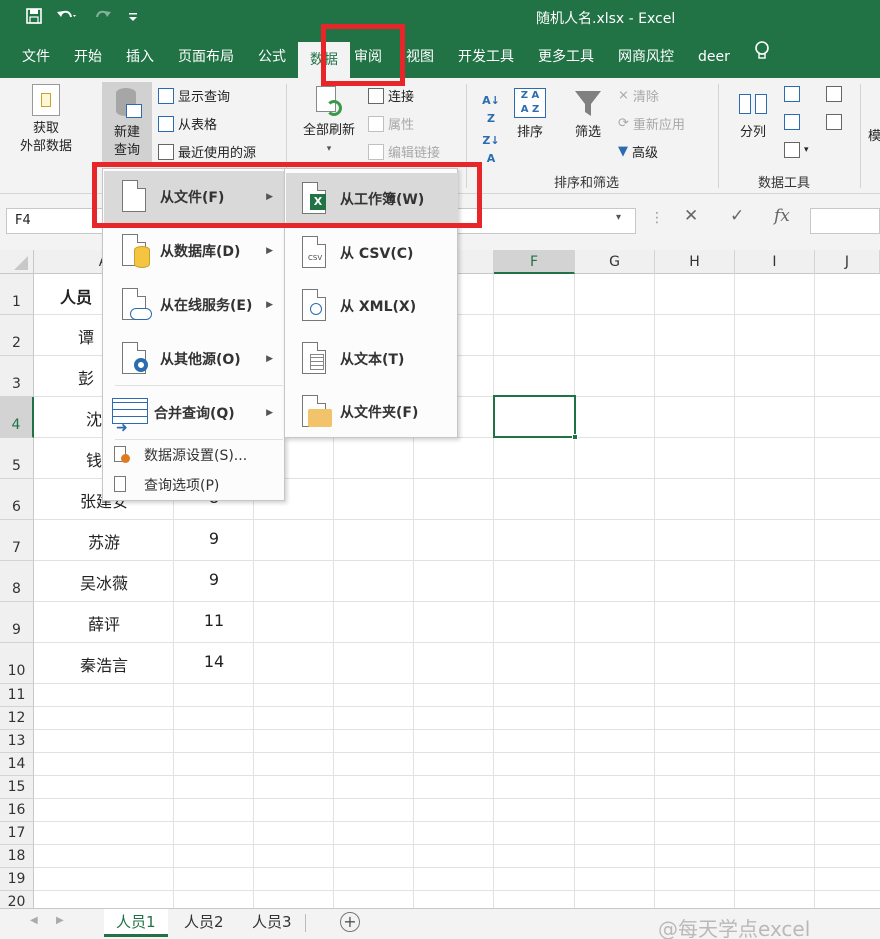 This screenshot has width=880, height=939. What do you see at coordinates (657, 218) in the screenshot?
I see `formula-bar-grip-icon: ⋮` at bounding box center [657, 218].